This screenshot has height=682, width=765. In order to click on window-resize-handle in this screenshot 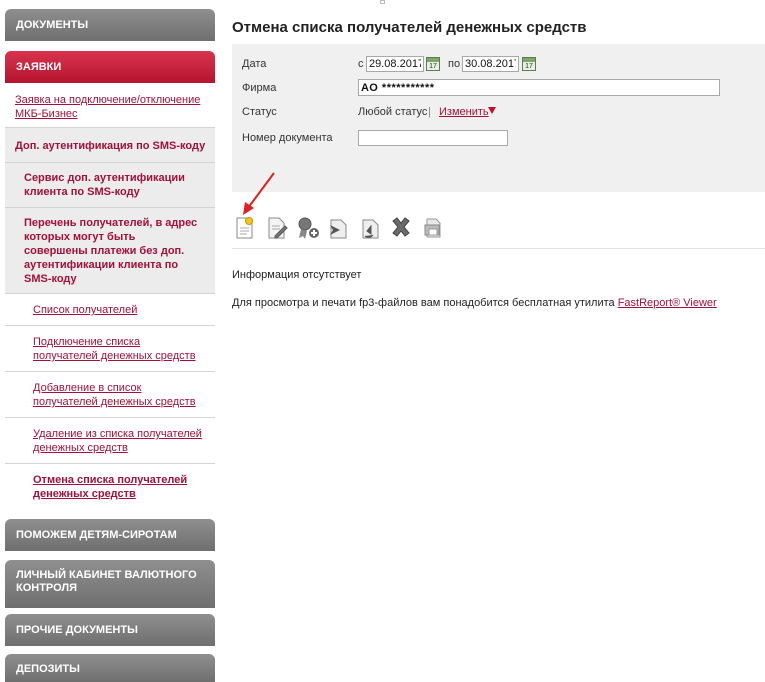, I will do `click(382, 2)`.